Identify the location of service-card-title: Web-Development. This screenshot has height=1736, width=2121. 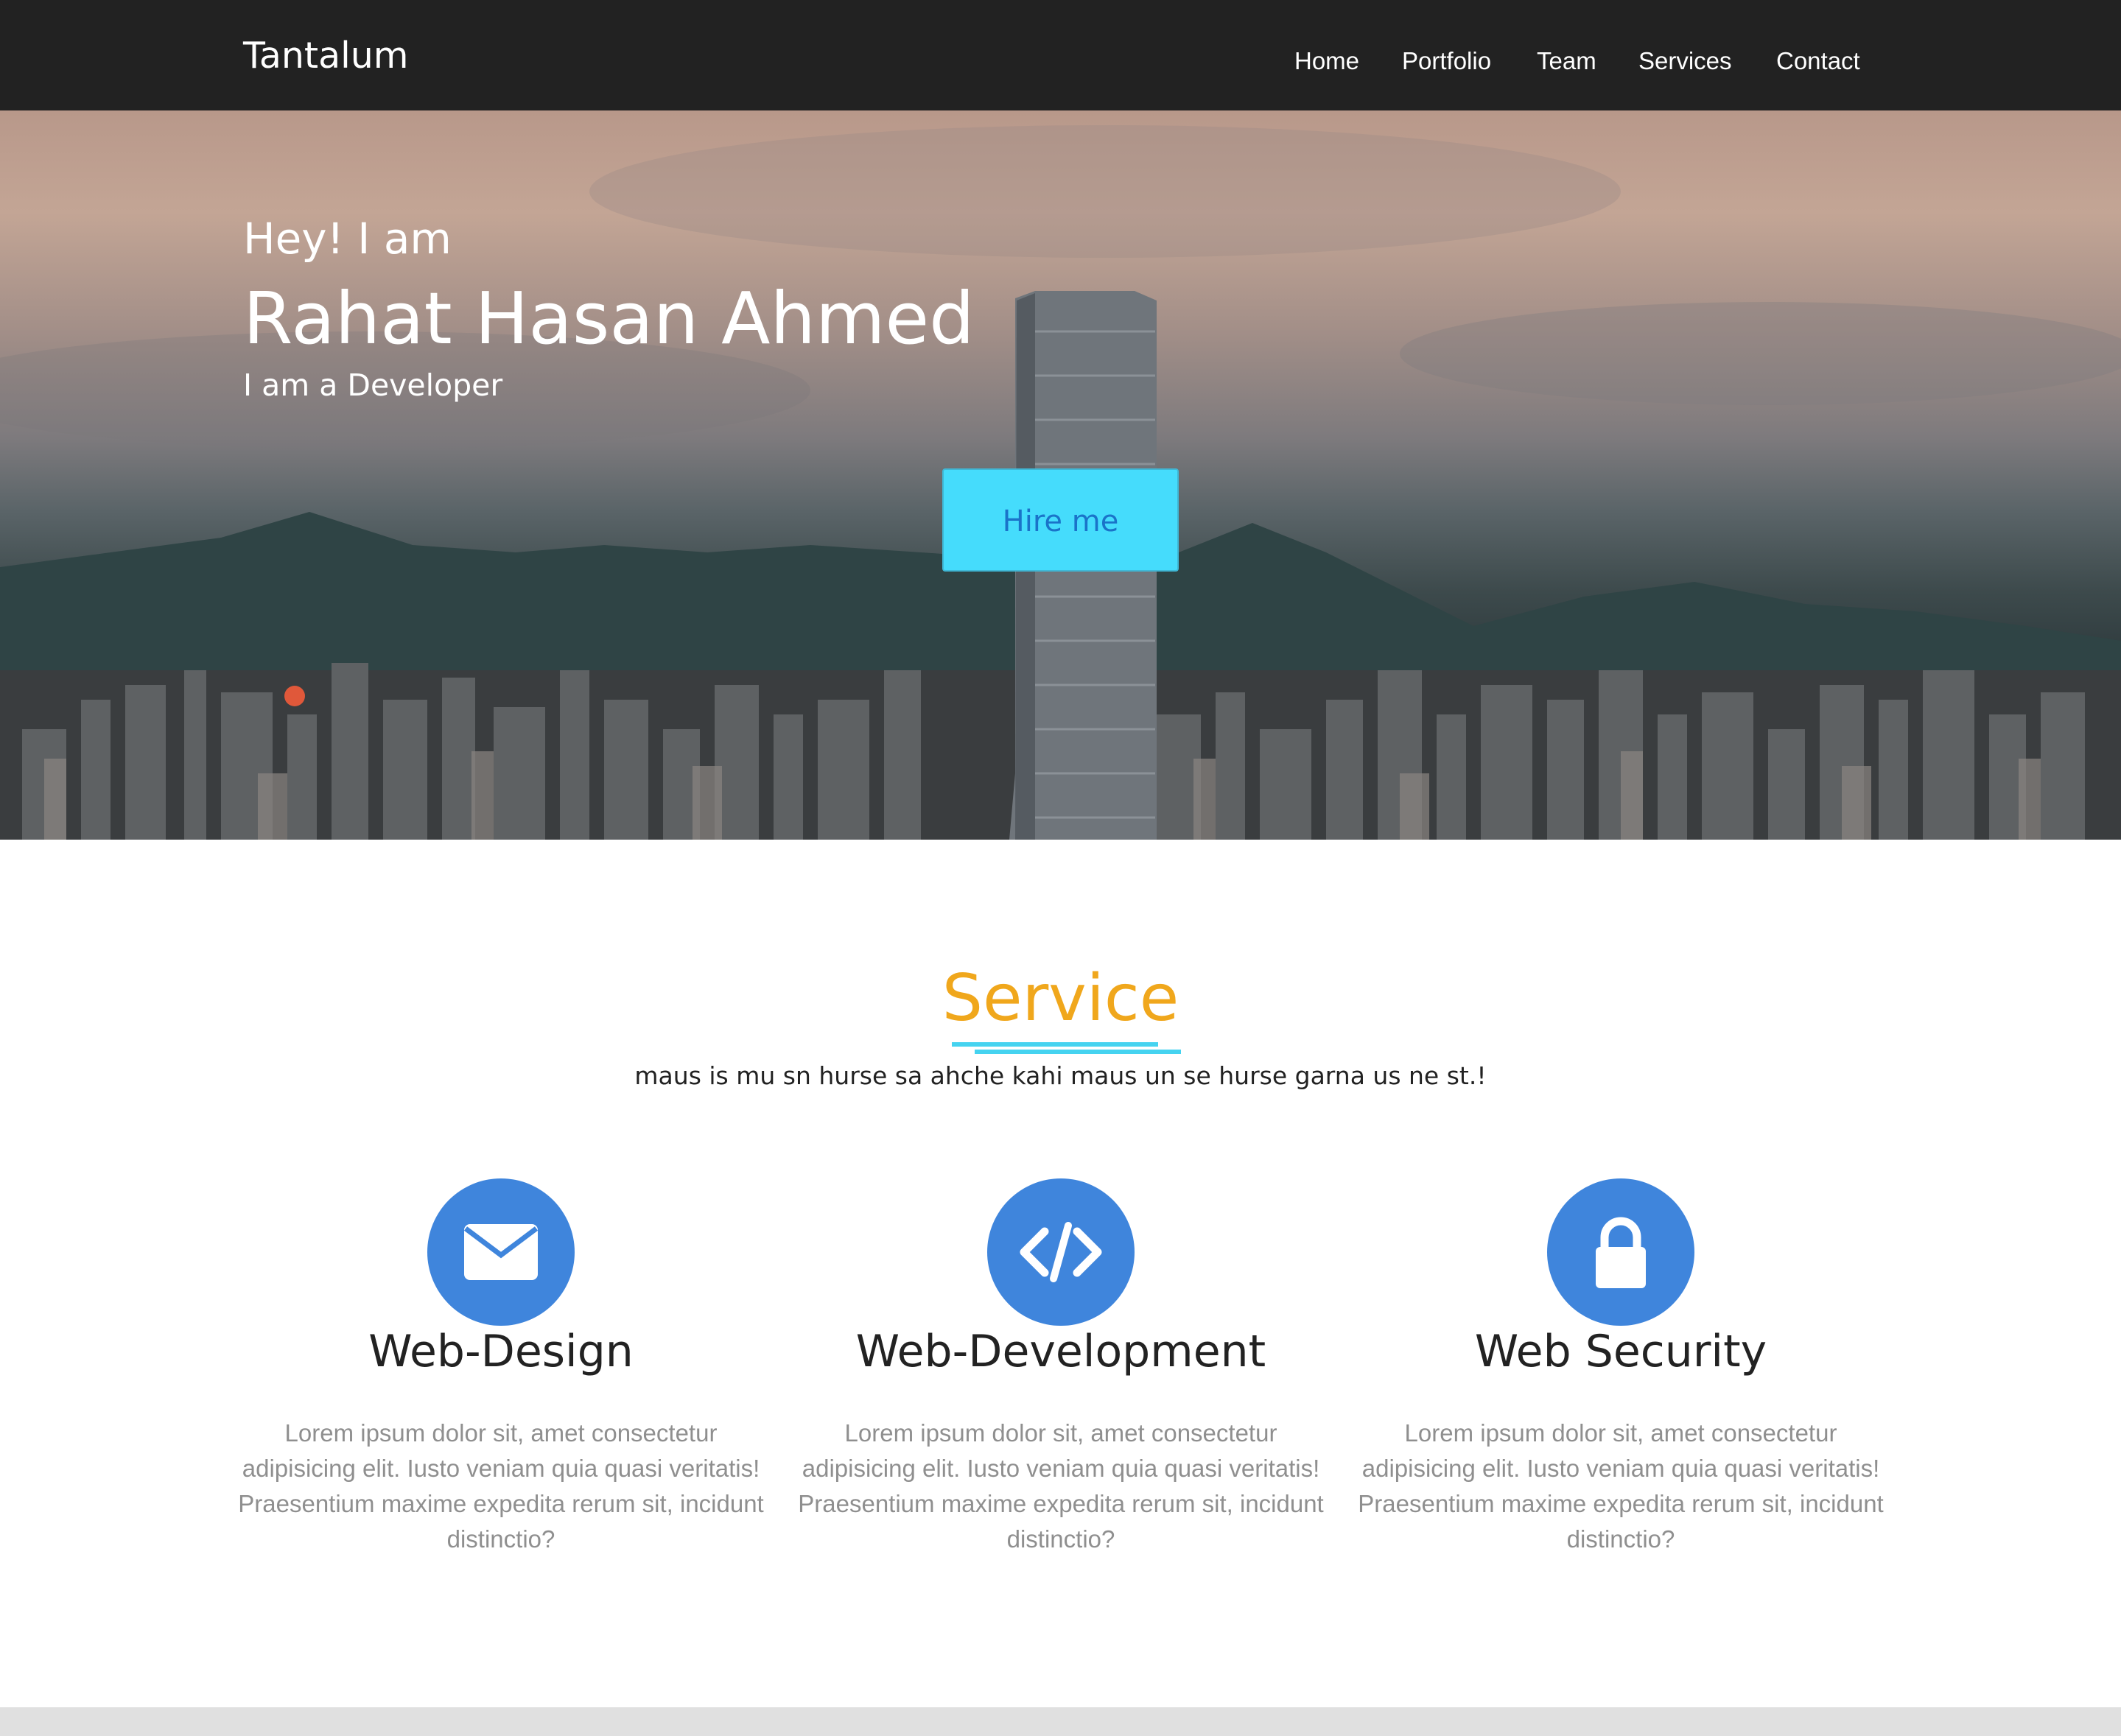
(1060, 1351).